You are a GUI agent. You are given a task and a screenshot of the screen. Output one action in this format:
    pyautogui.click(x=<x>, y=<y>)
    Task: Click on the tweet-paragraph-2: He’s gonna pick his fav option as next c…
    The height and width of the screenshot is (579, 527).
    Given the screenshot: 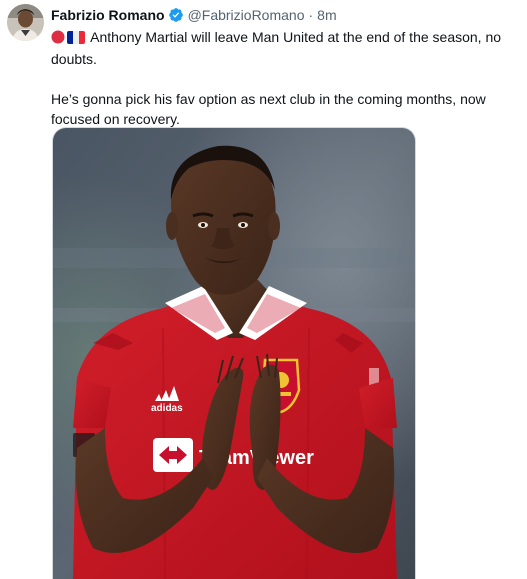 What is the action you would take?
    pyautogui.click(x=268, y=109)
    